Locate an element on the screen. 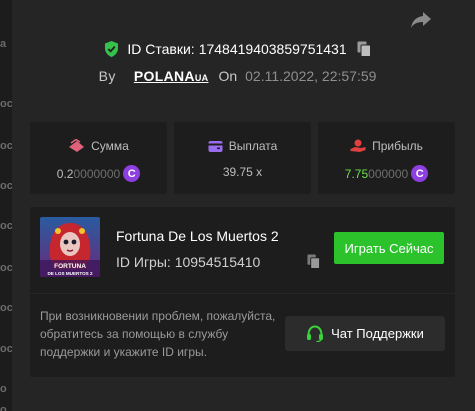 The height and width of the screenshot is (411, 475). bet-id-value: 1748419403859751431 is located at coordinates (272, 49).